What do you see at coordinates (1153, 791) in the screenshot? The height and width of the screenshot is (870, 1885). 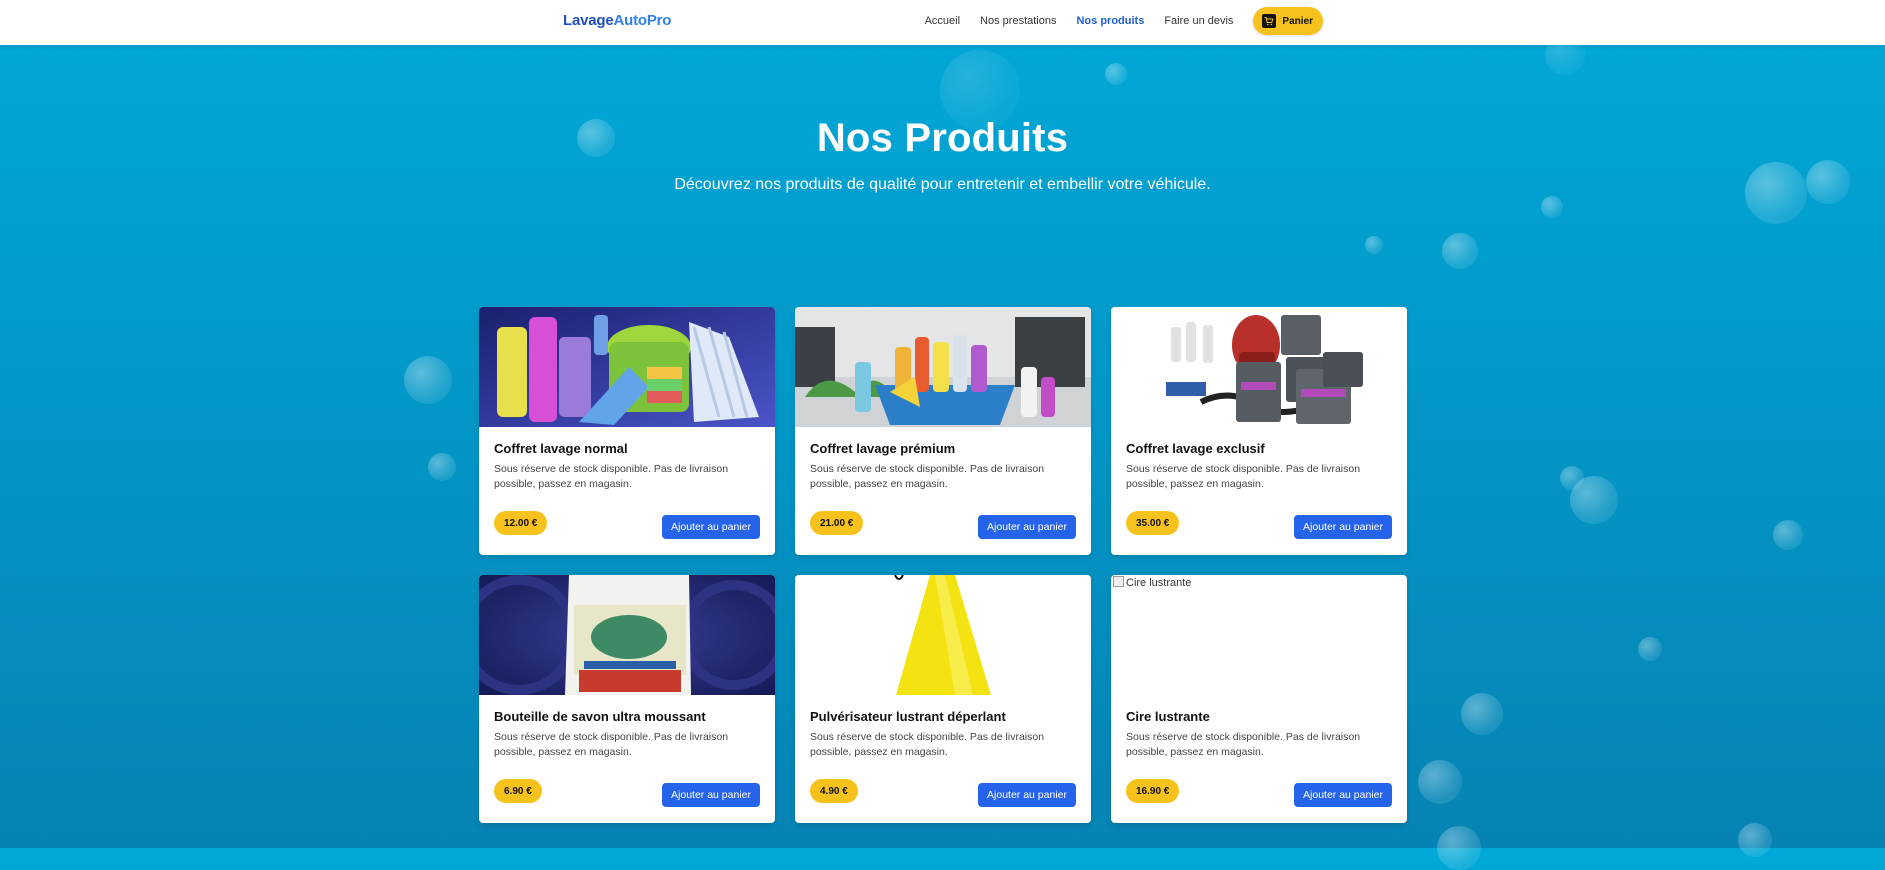 I see `price-badge: 16.90 €` at bounding box center [1153, 791].